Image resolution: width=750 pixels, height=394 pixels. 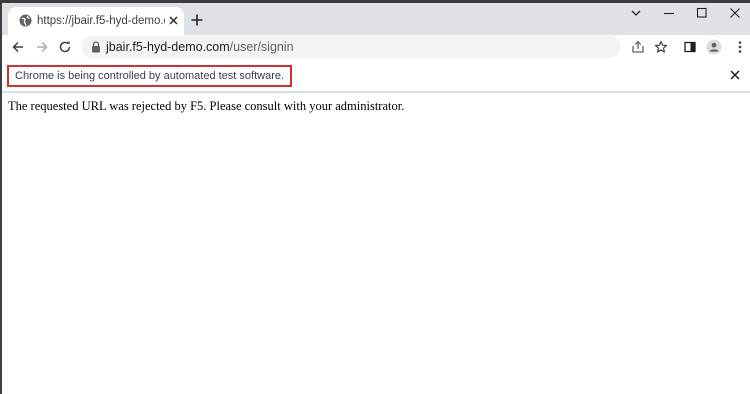 What do you see at coordinates (636, 13) in the screenshot?
I see `tab-search-chevron-down-icon` at bounding box center [636, 13].